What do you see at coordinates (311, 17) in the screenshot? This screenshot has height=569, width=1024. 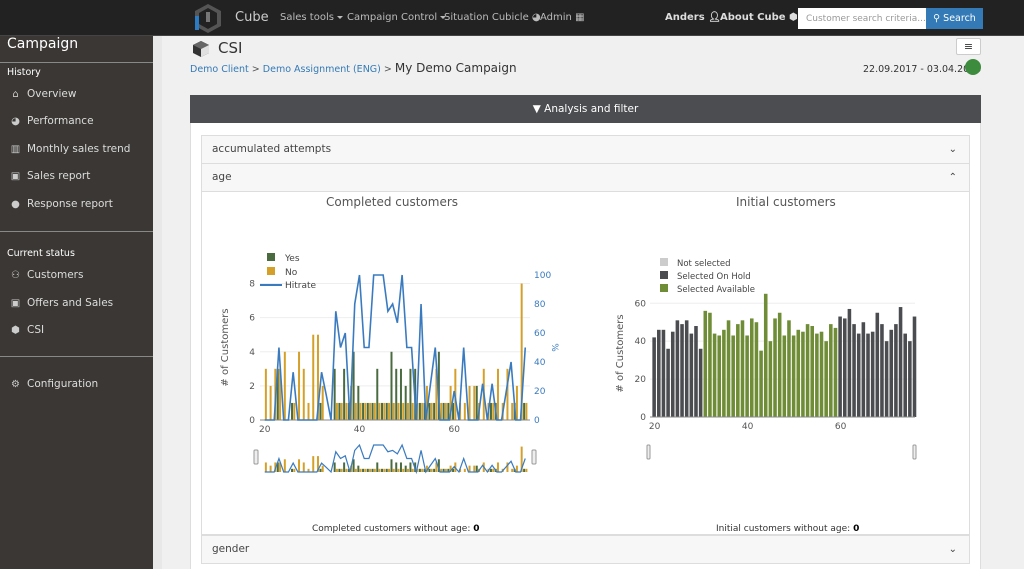 I see `nav-sales-tools: Sales tools` at bounding box center [311, 17].